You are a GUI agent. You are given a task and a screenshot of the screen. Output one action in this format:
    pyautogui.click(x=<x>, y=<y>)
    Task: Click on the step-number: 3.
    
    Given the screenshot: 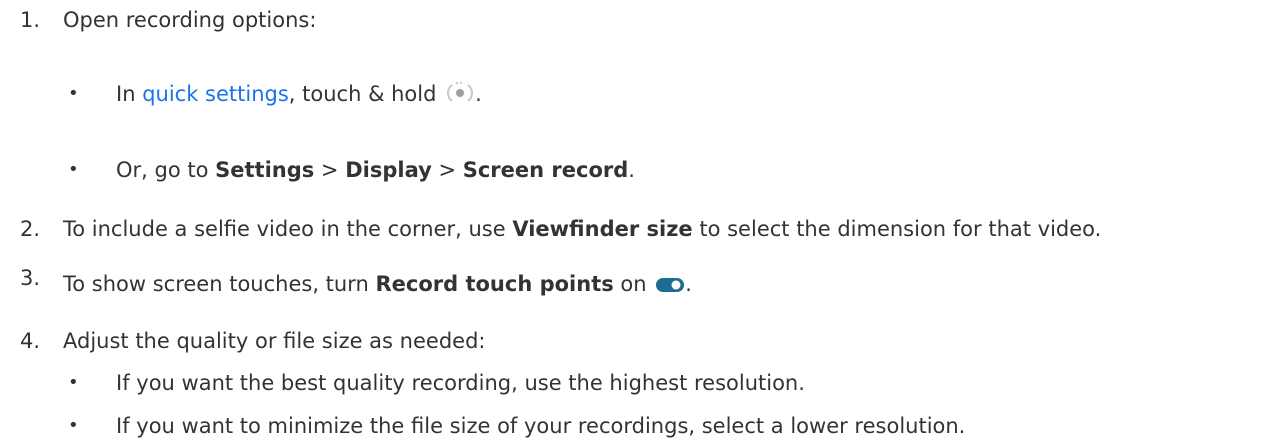 What is the action you would take?
    pyautogui.click(x=30, y=278)
    